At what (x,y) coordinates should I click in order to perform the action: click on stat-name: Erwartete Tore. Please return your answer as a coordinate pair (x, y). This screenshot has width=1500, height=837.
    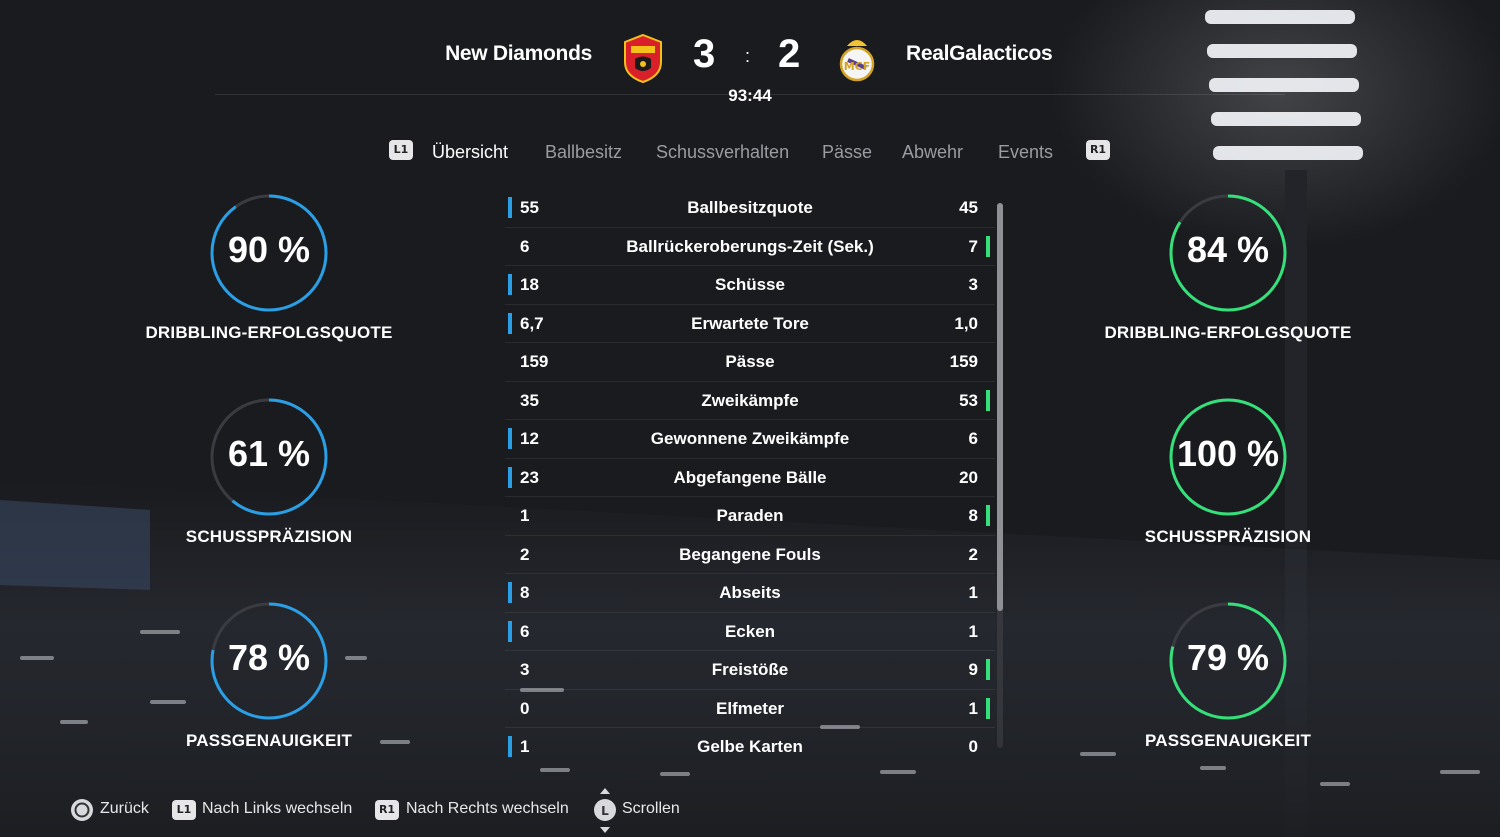
    Looking at the image, I should click on (750, 323).